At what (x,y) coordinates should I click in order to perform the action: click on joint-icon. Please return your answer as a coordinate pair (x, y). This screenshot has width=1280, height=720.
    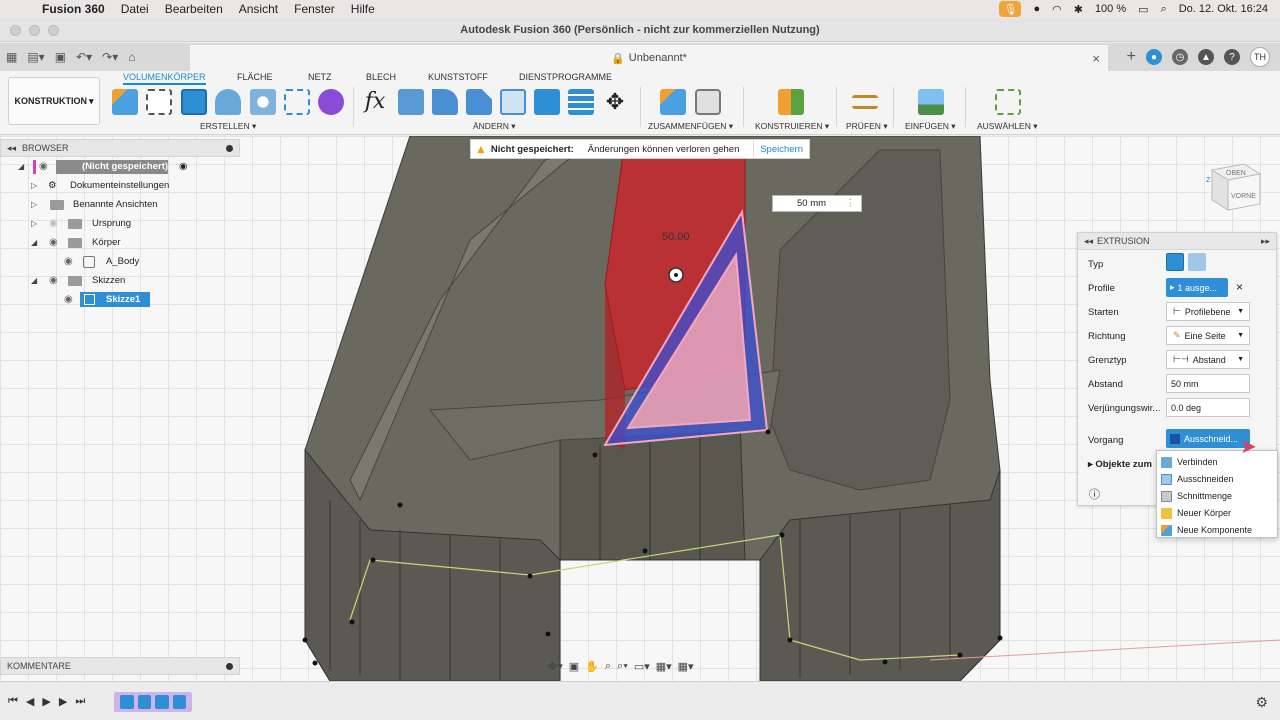
    Looking at the image, I should click on (708, 102).